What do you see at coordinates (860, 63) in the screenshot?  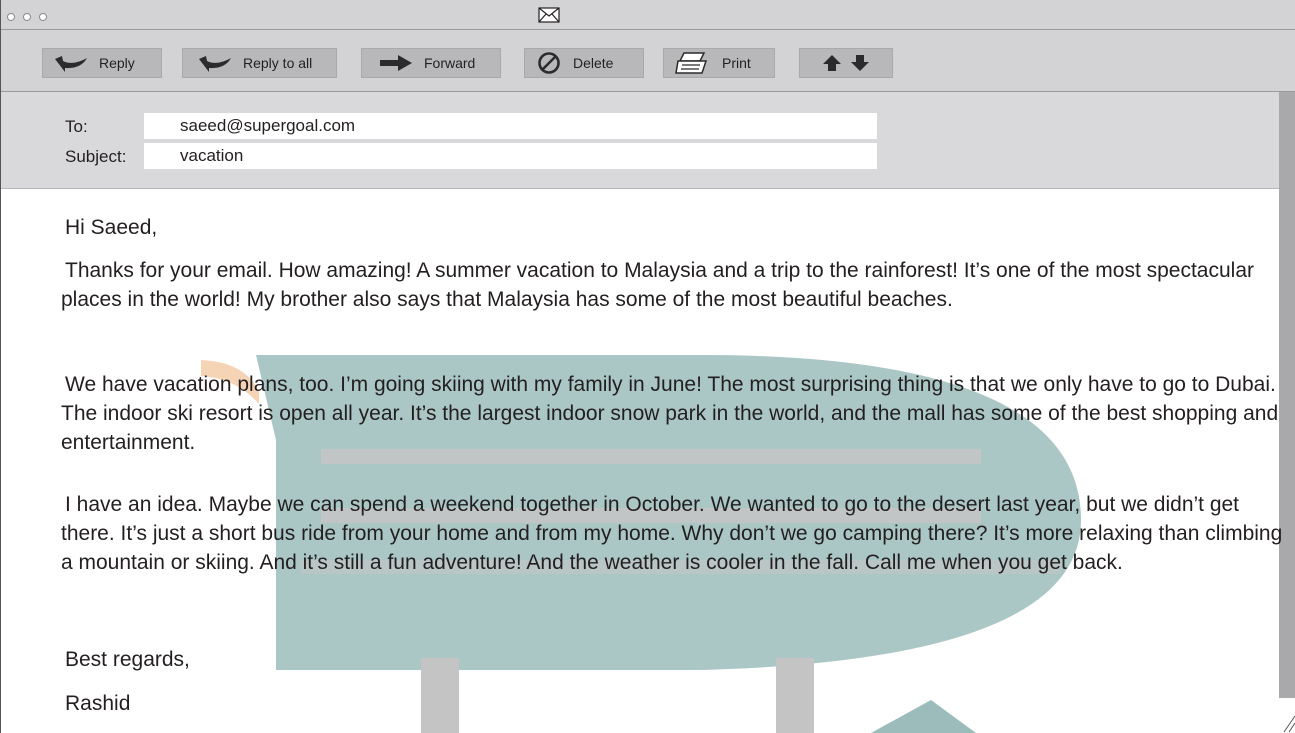 I see `arrow-down-icon` at bounding box center [860, 63].